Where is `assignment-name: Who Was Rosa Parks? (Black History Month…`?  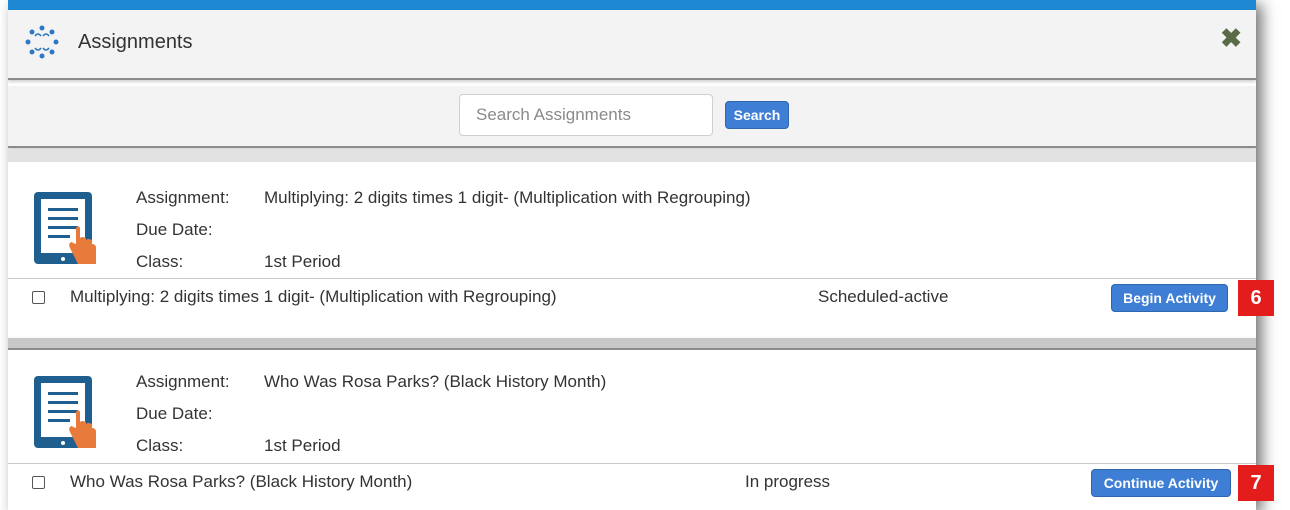 assignment-name: Who Was Rosa Parks? (Black History Month… is located at coordinates (435, 381).